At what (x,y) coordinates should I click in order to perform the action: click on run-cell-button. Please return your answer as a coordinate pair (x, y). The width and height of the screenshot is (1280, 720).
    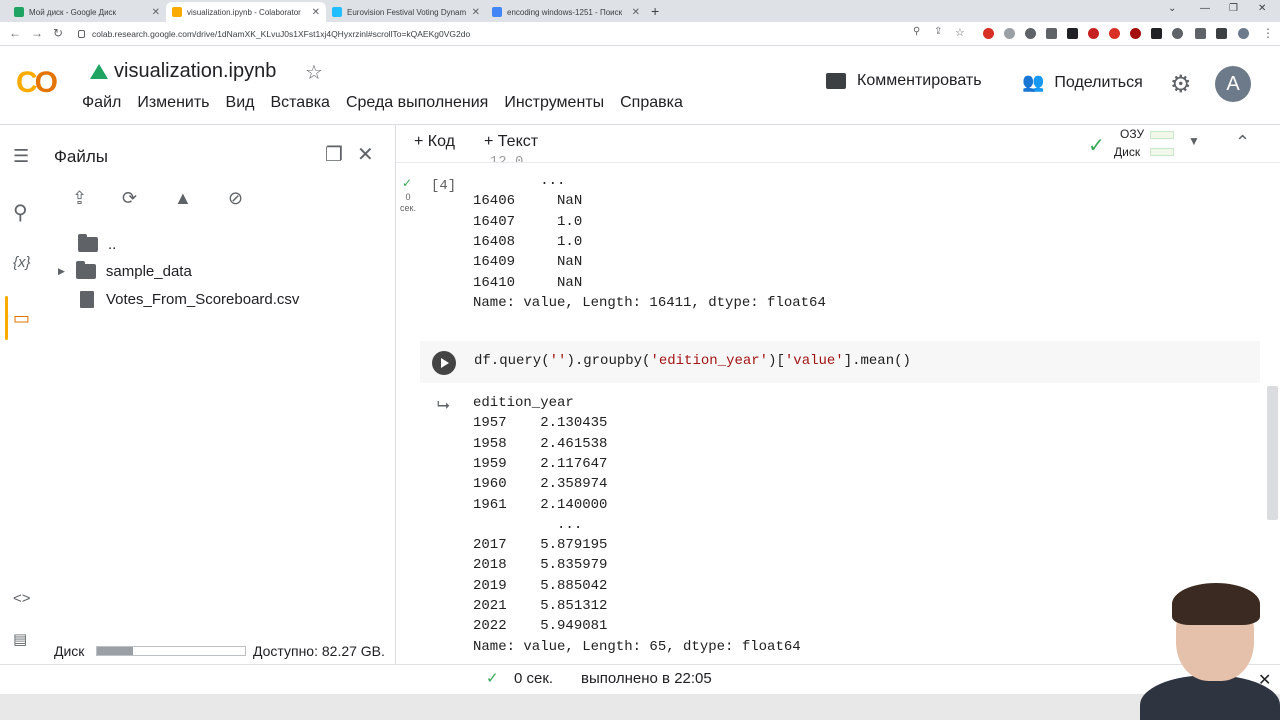
    Looking at the image, I should click on (444, 363).